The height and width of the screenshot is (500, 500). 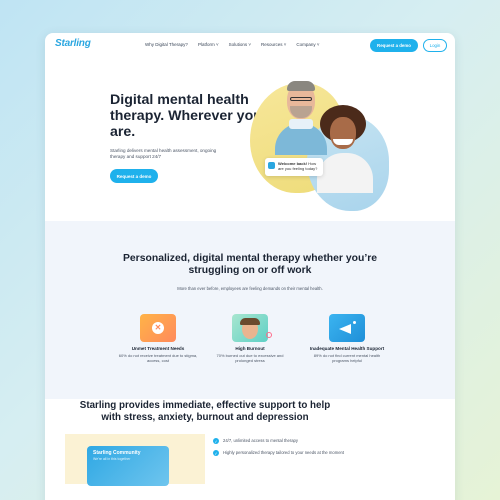 I want to click on nav-link-why-digital-therapy: Why Digital Therapy?, so click(x=166, y=44).